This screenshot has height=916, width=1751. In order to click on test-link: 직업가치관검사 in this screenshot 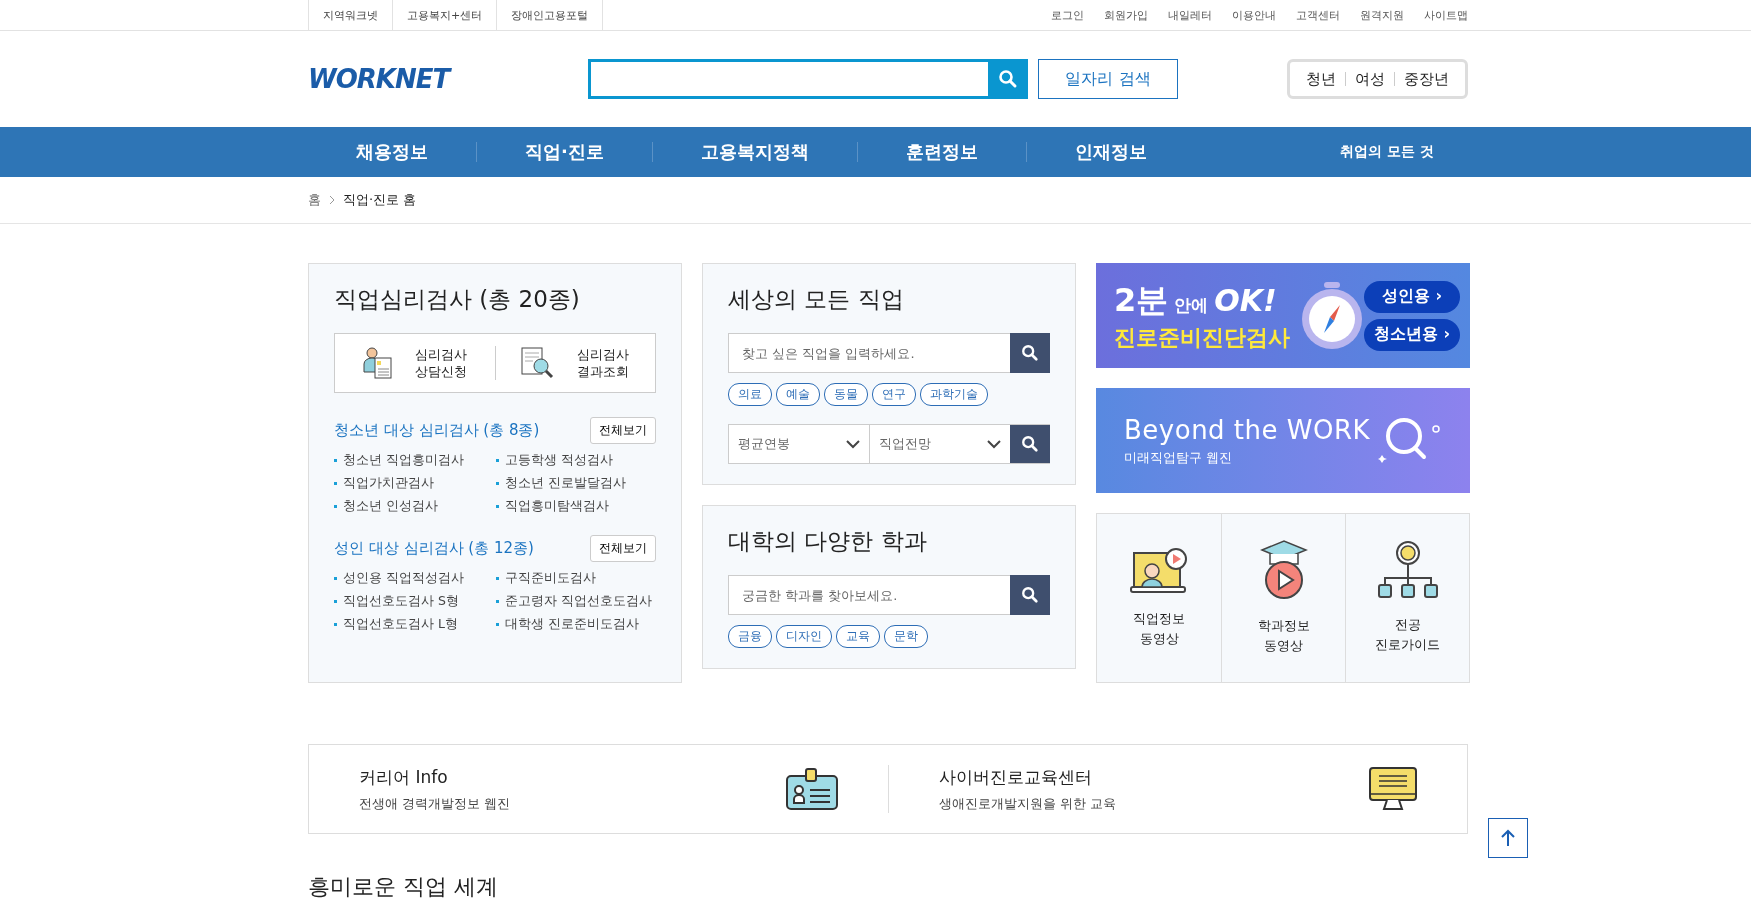, I will do `click(415, 483)`.